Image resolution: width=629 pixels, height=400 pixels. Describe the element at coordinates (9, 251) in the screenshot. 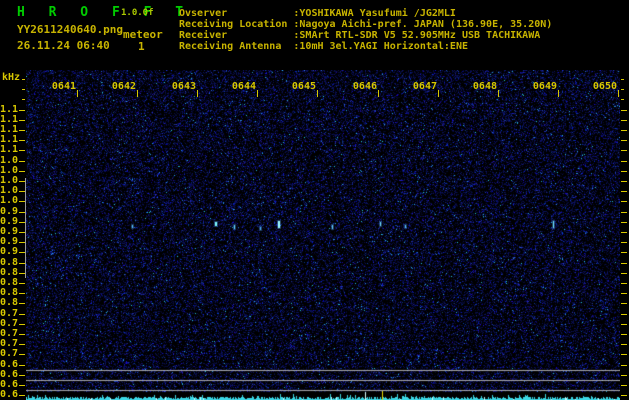

I see `freq-tick-label: 0.9` at that location.